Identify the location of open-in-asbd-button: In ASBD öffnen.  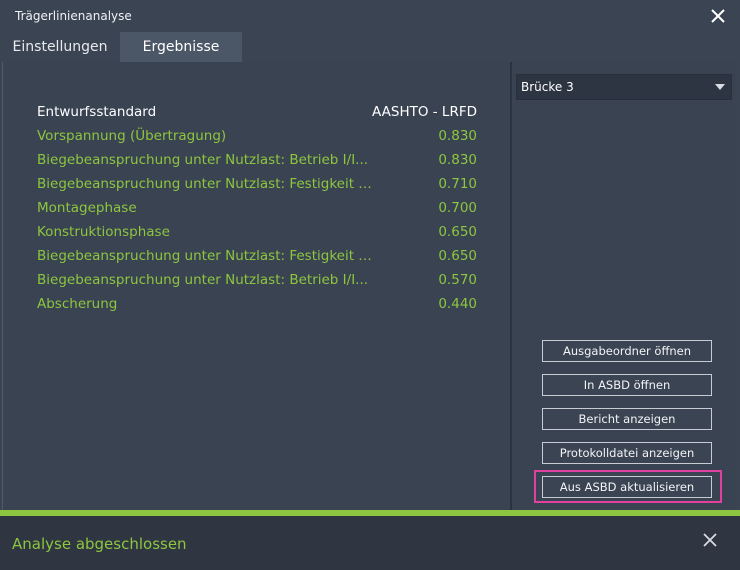
(627, 385).